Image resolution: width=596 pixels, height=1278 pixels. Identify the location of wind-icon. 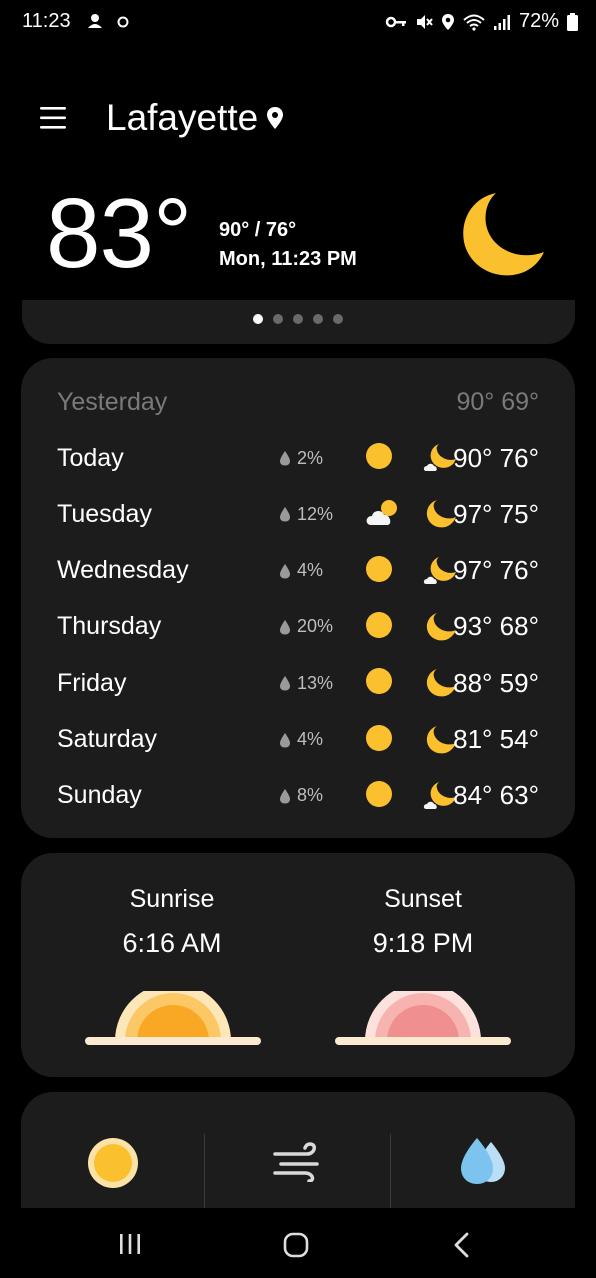
(298, 1162).